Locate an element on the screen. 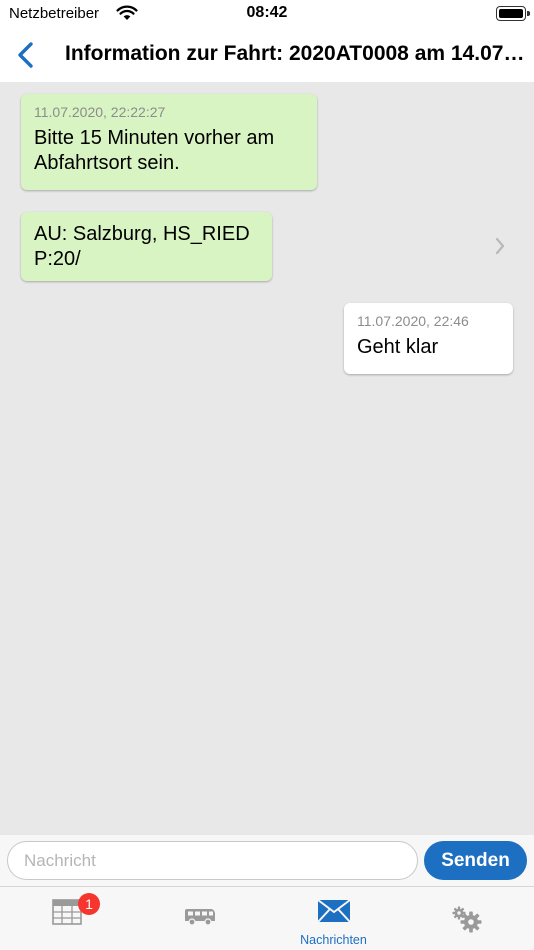  tab-bus is located at coordinates (199, 918).